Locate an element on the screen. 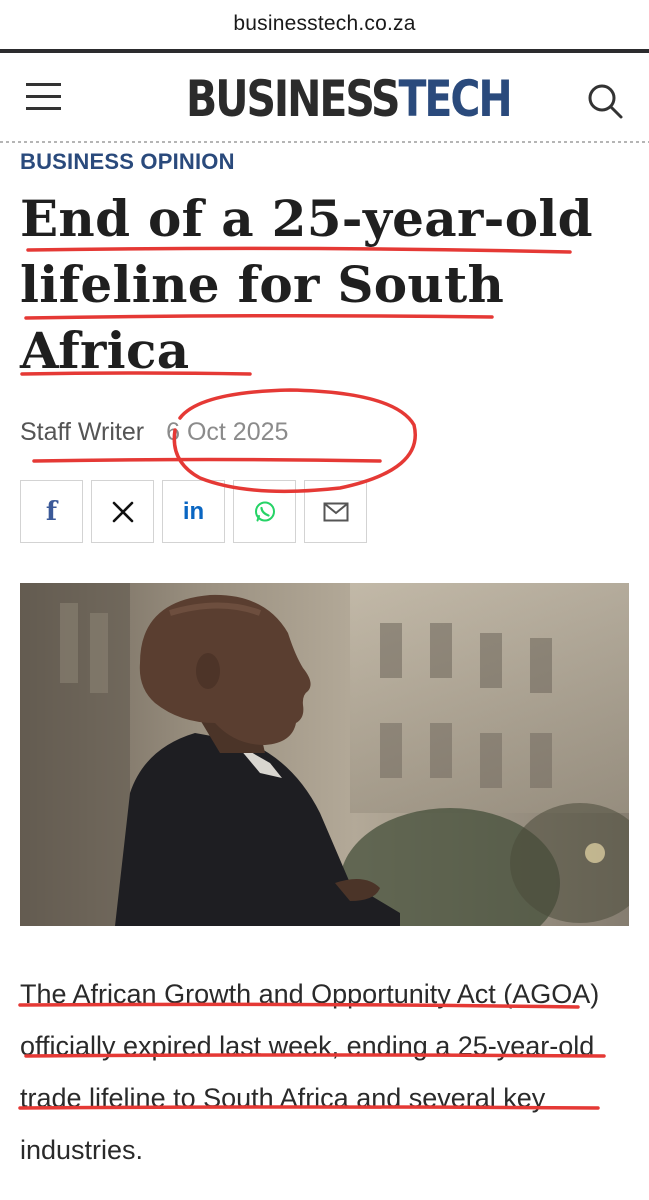 The image size is (649, 1200). url-text: businesstech.co.za is located at coordinates (324, 23).